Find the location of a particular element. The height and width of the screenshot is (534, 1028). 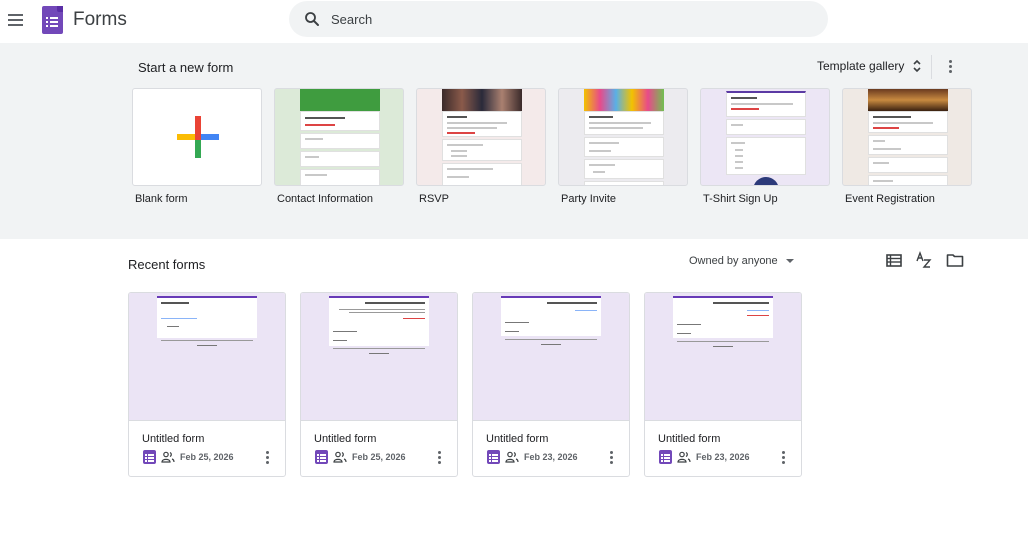

template-rsvp: RSVP is located at coordinates (481, 146).